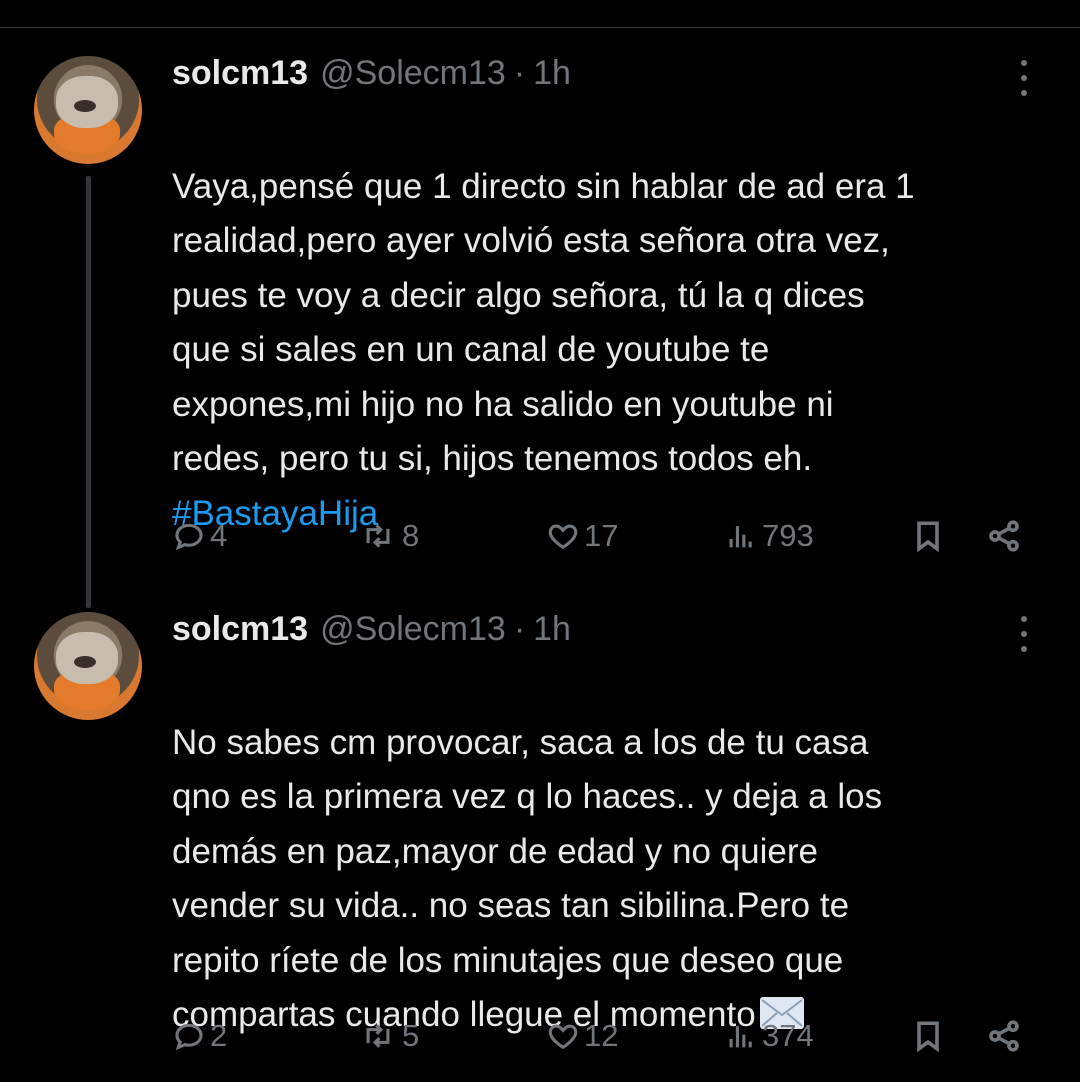 The width and height of the screenshot is (1080, 1082). Describe the element at coordinates (219, 535) in the screenshot. I see `reply-count: 4` at that location.